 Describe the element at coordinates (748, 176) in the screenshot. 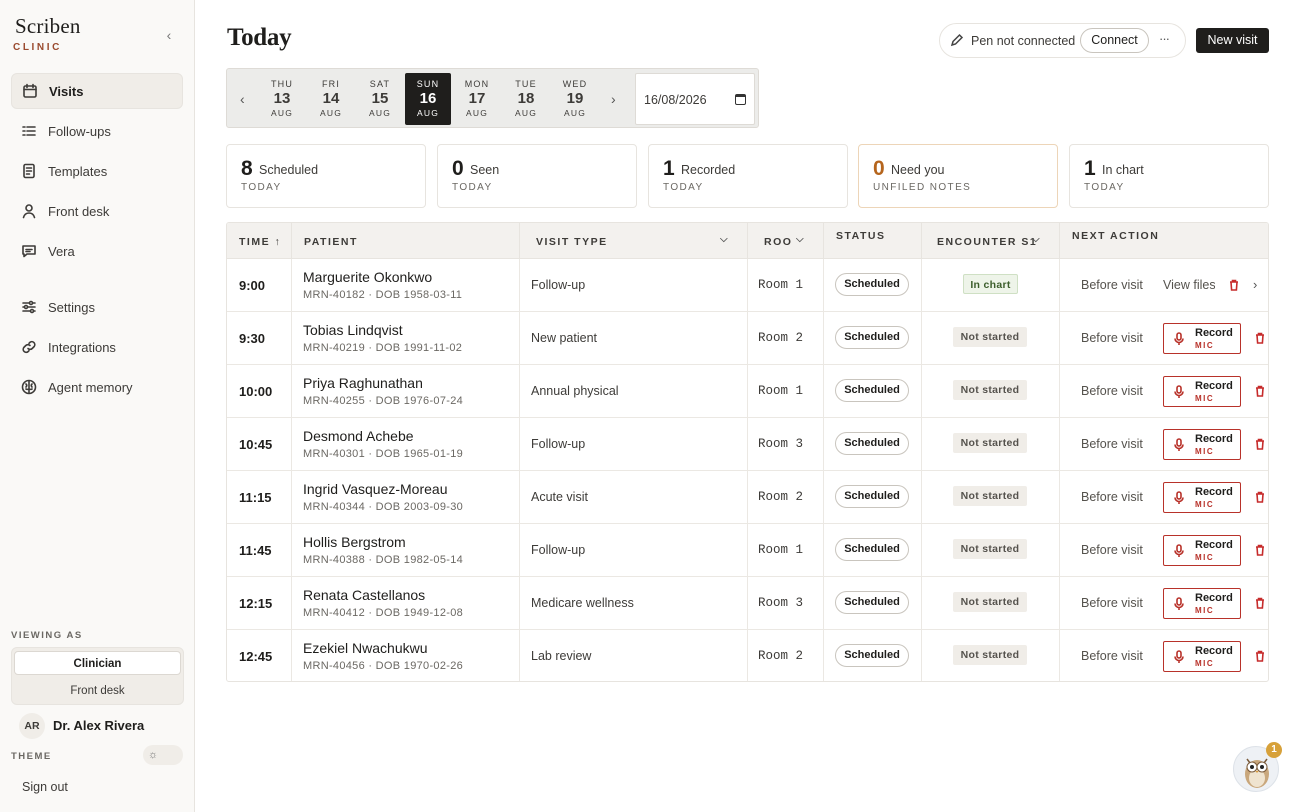

I see `stat-card-recorded: 1 Recorded TODAY` at that location.